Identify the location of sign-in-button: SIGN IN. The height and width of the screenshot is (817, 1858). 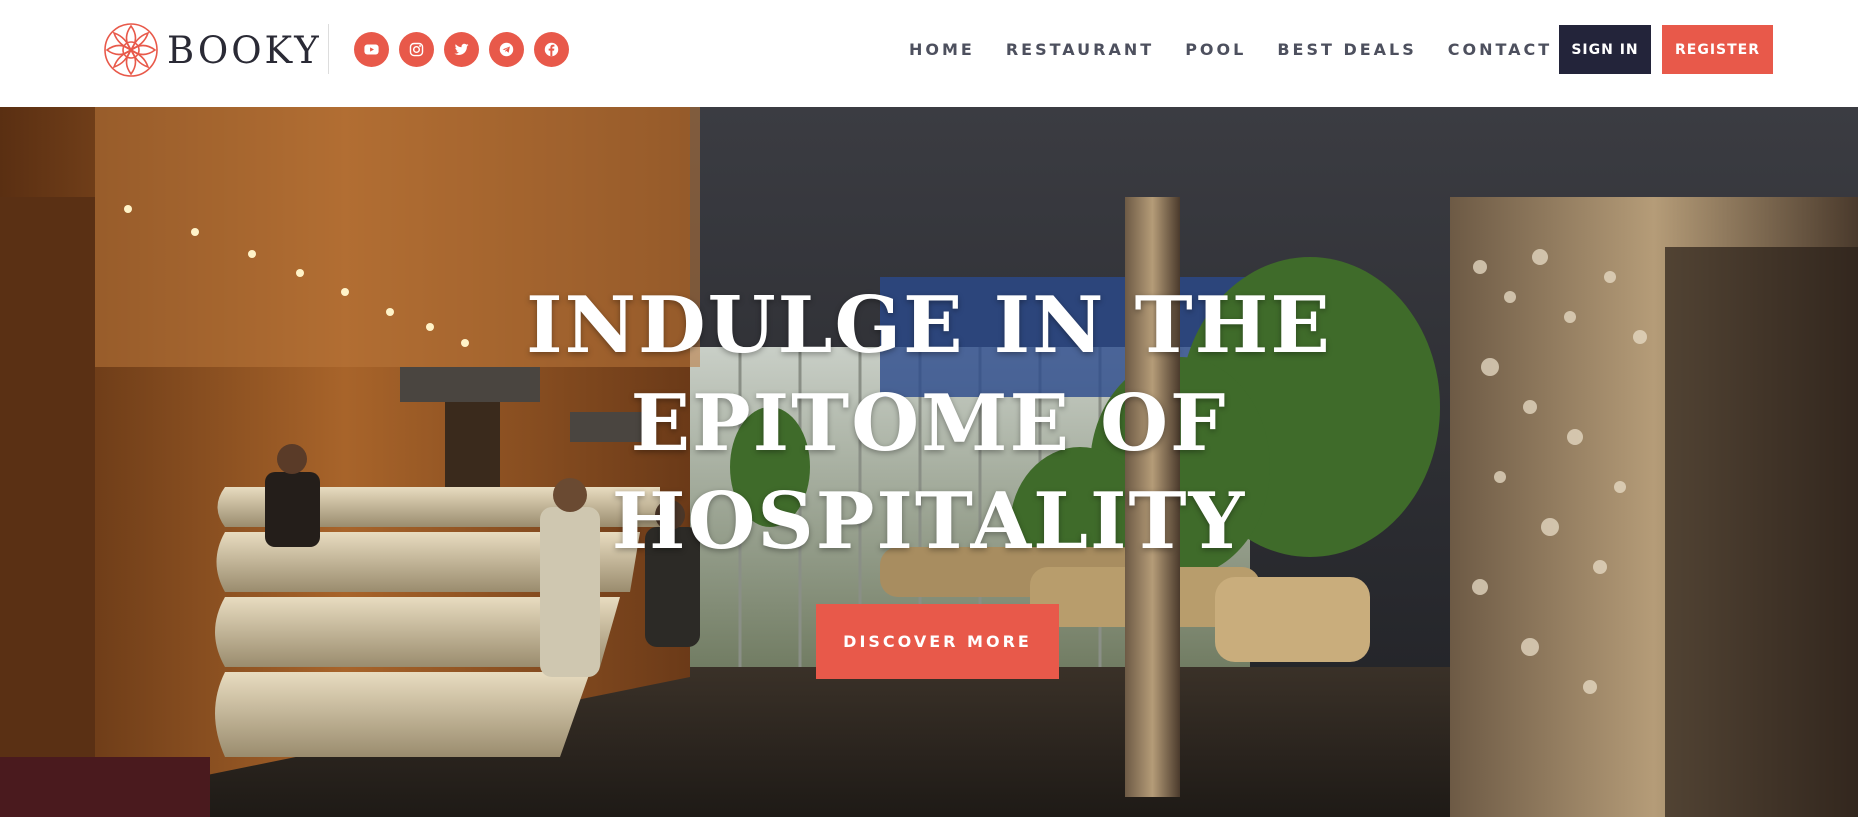
(1605, 49).